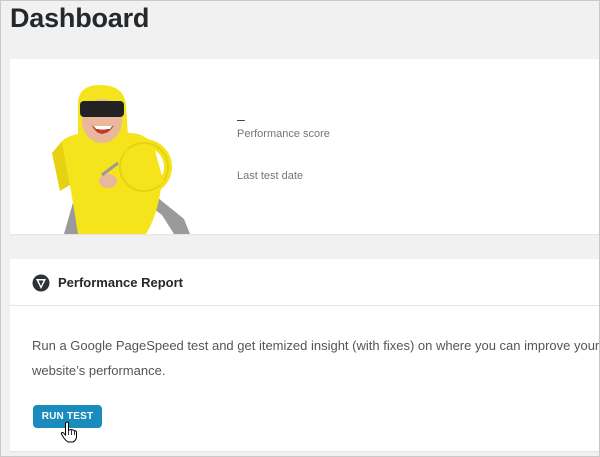 Image resolution: width=600 pixels, height=457 pixels. Describe the element at coordinates (120, 282) in the screenshot. I see `report-title: Performance Report` at that location.